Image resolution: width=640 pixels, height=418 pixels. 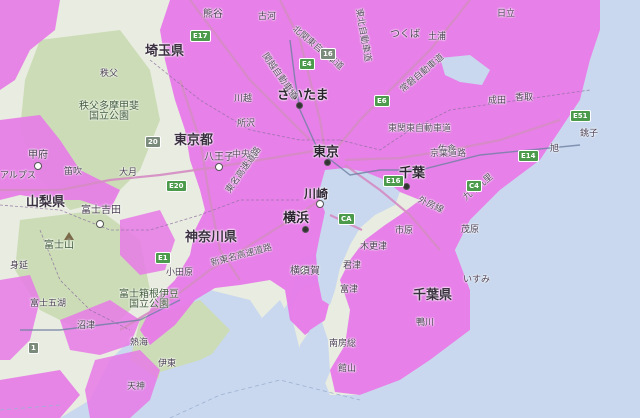 I want to click on route-shield-e17: E17, so click(x=200, y=36).